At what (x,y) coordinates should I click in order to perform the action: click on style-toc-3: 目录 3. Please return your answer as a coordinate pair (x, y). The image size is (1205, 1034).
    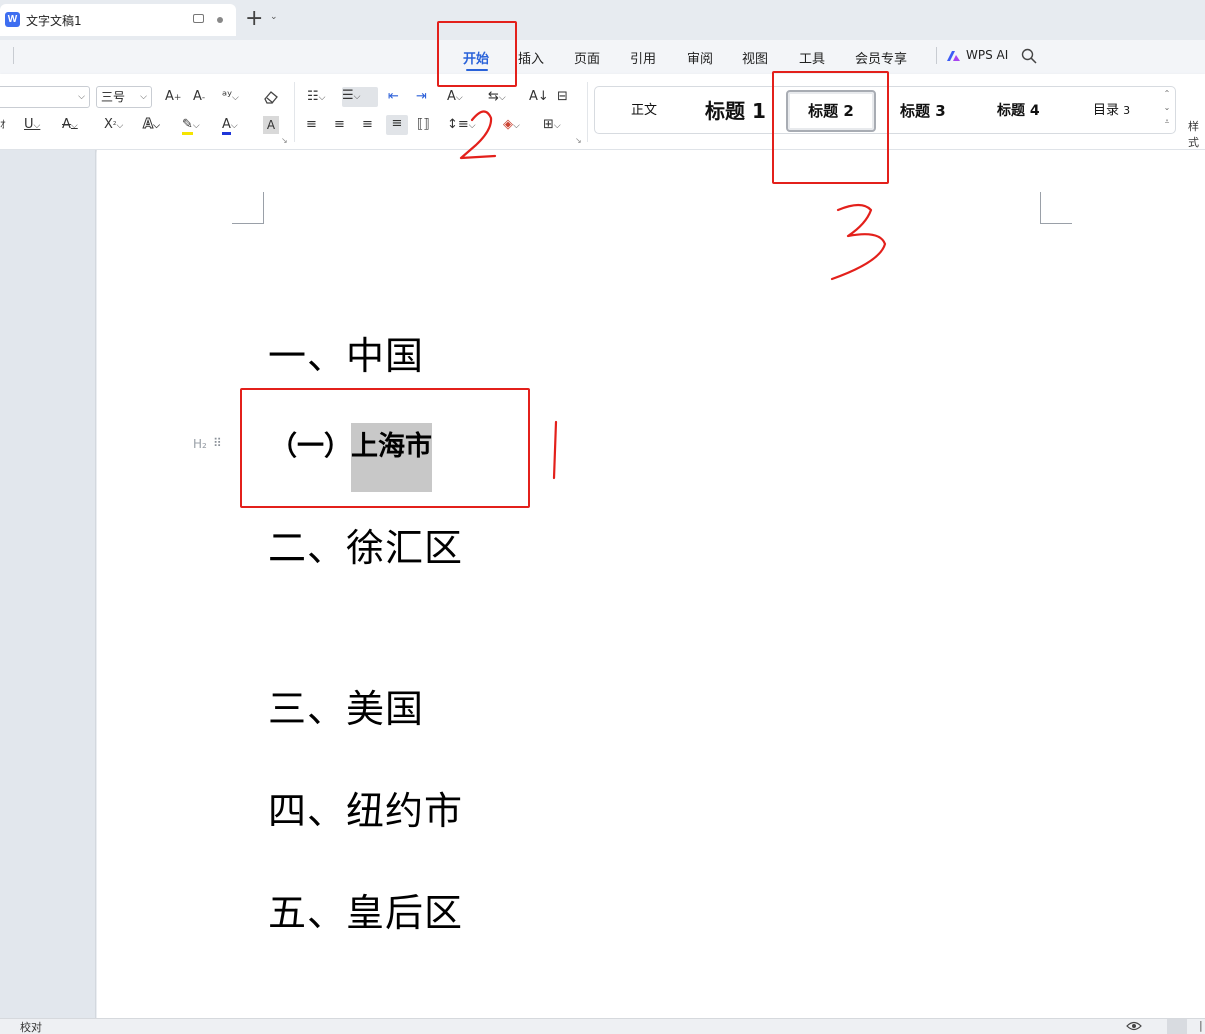
    Looking at the image, I should click on (1111, 111).